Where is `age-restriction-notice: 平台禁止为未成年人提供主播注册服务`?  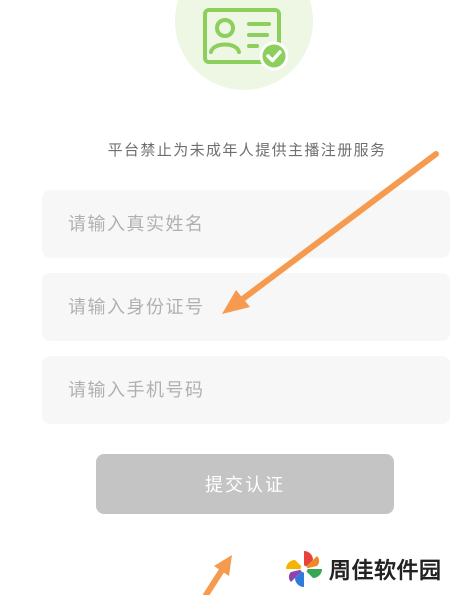
age-restriction-notice: 平台禁止为未成年人提供主播注册服务 is located at coordinates (247, 150).